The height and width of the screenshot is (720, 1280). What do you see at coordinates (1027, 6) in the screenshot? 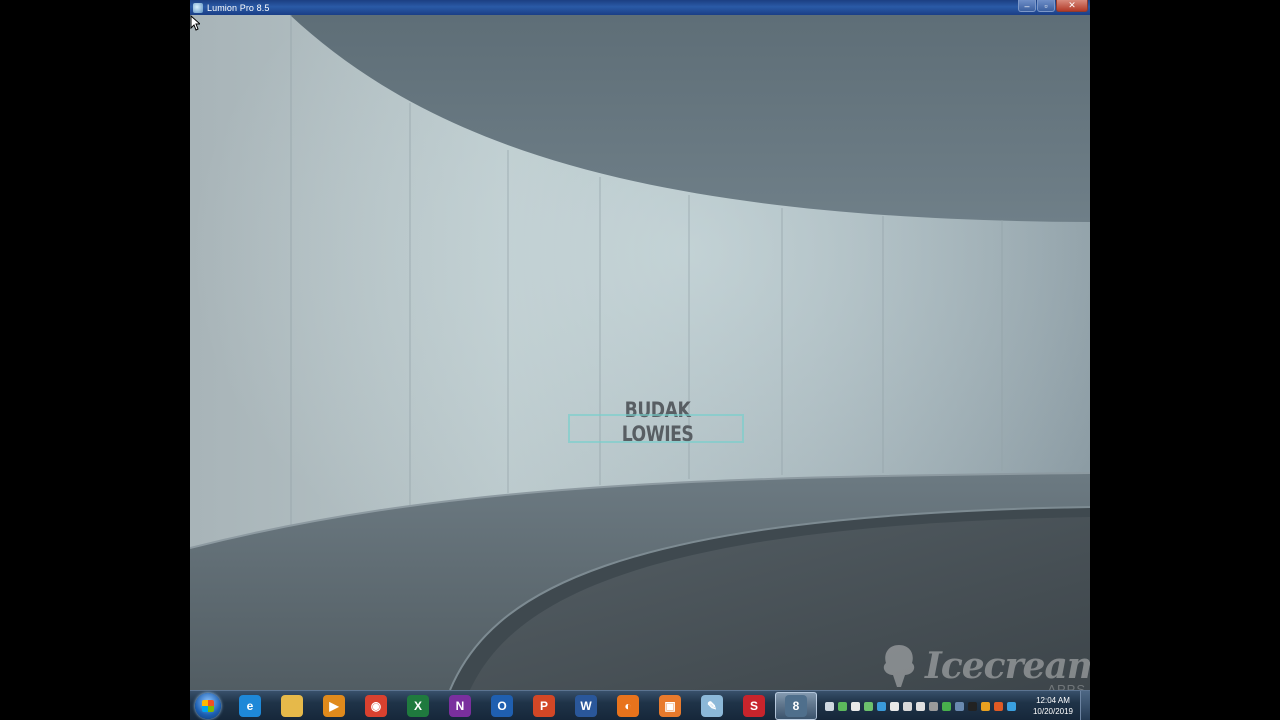
I see `minimize-button: –` at bounding box center [1027, 6].